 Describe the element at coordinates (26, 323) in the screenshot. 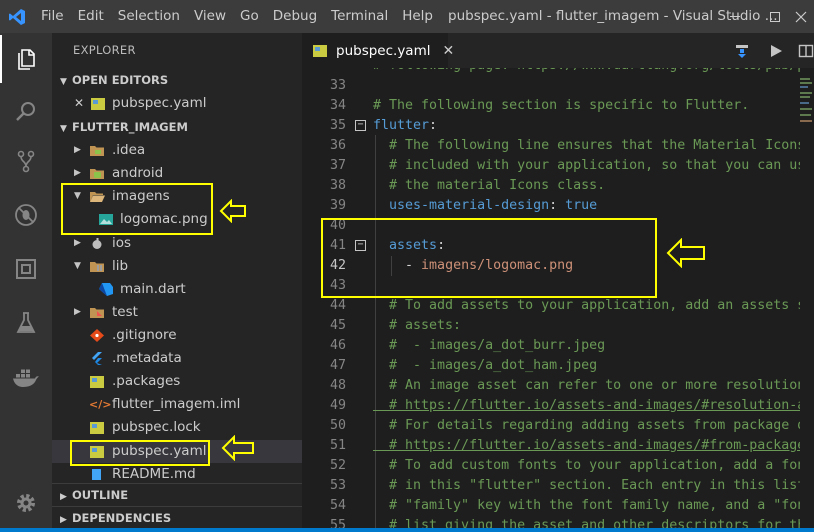

I see `test-view-button` at that location.